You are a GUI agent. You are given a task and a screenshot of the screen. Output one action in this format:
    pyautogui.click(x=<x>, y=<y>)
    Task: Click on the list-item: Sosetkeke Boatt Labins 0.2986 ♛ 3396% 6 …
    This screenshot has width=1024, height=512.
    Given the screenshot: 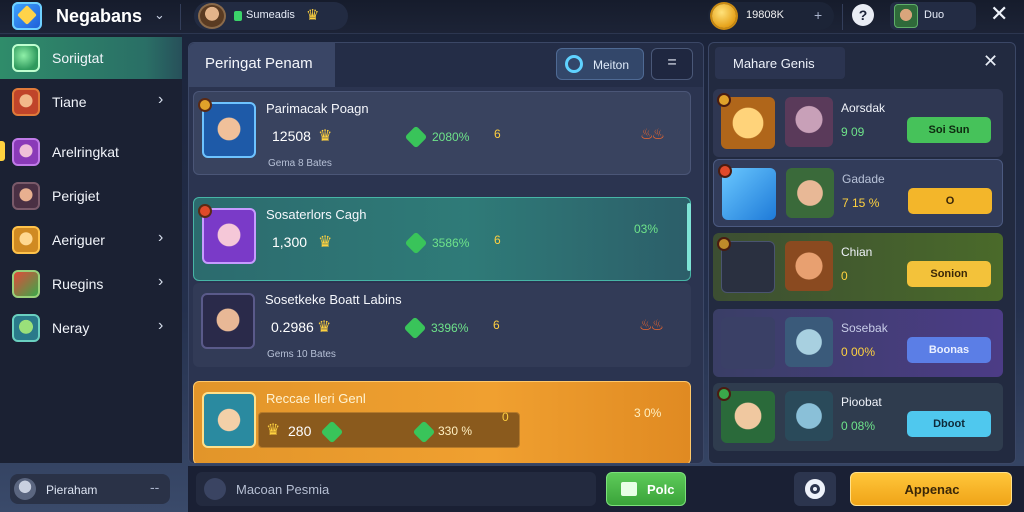 What is the action you would take?
    pyautogui.click(x=442, y=325)
    